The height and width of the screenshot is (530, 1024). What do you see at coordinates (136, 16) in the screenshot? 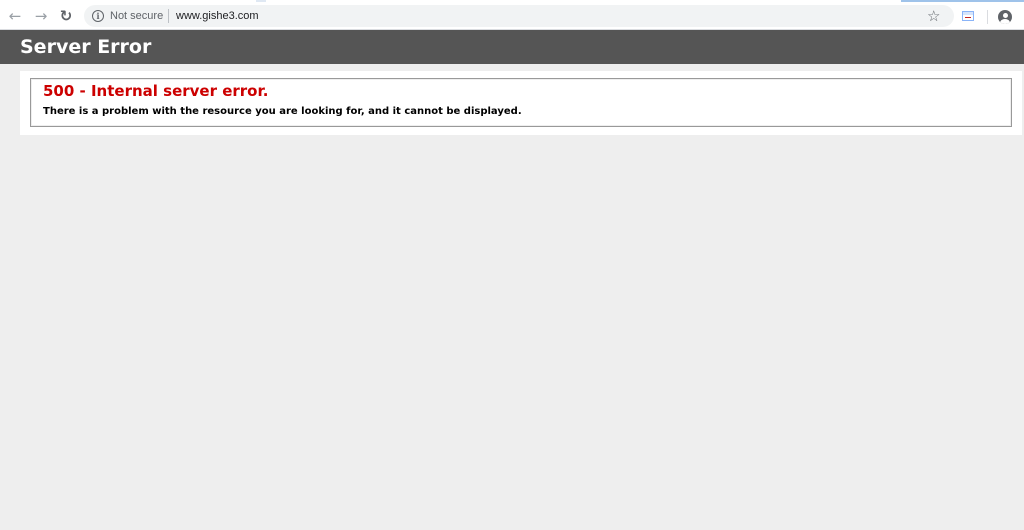
I see `security-indicator: Not secure` at bounding box center [136, 16].